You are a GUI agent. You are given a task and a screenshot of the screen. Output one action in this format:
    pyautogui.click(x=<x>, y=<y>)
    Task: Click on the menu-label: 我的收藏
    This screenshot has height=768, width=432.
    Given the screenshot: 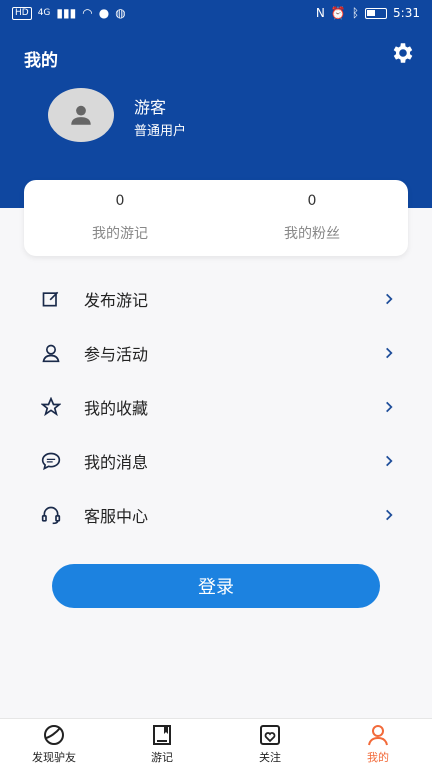 What is the action you would take?
    pyautogui.click(x=116, y=408)
    